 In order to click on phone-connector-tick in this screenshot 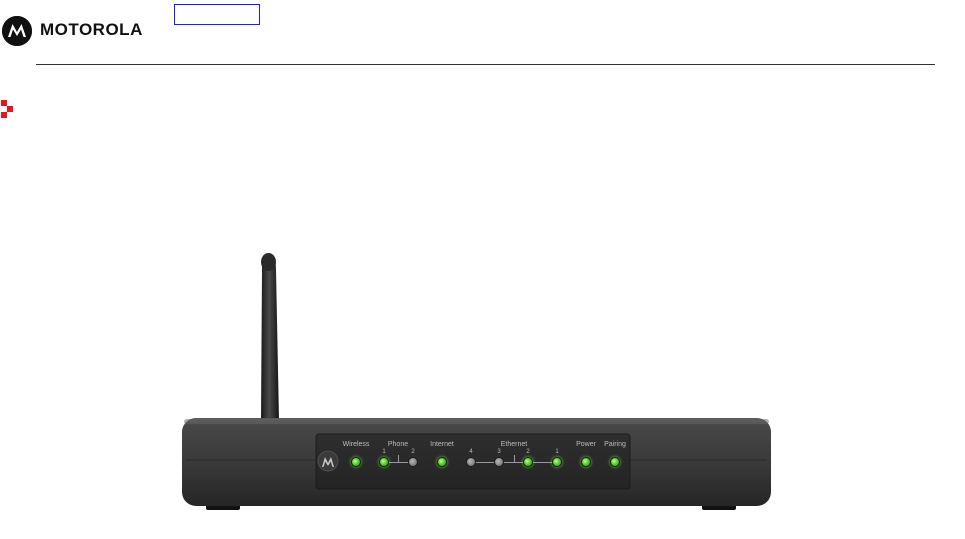, I will do `click(398, 458)`.